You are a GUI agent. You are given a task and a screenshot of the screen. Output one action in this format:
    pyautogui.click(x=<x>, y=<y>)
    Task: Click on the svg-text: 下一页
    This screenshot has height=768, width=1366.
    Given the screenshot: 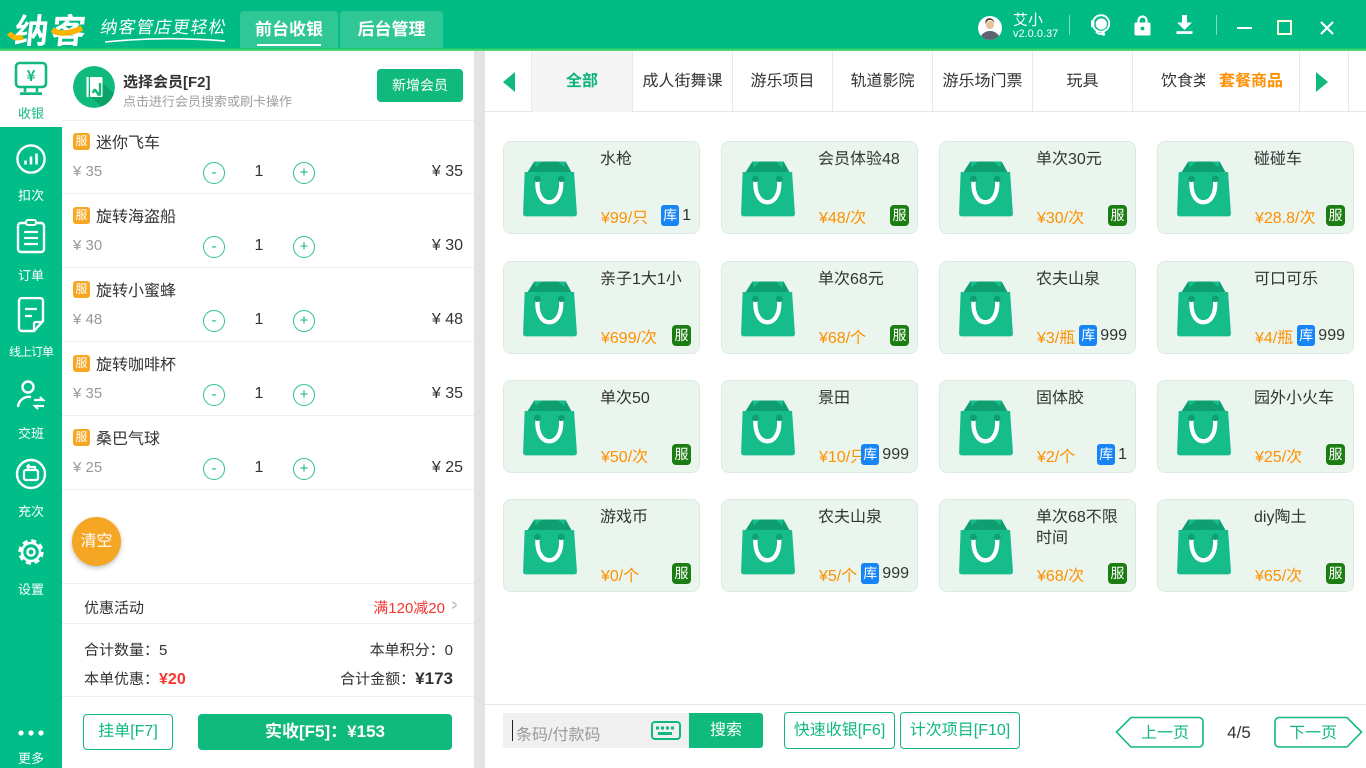 What is the action you would take?
    pyautogui.click(x=1313, y=731)
    